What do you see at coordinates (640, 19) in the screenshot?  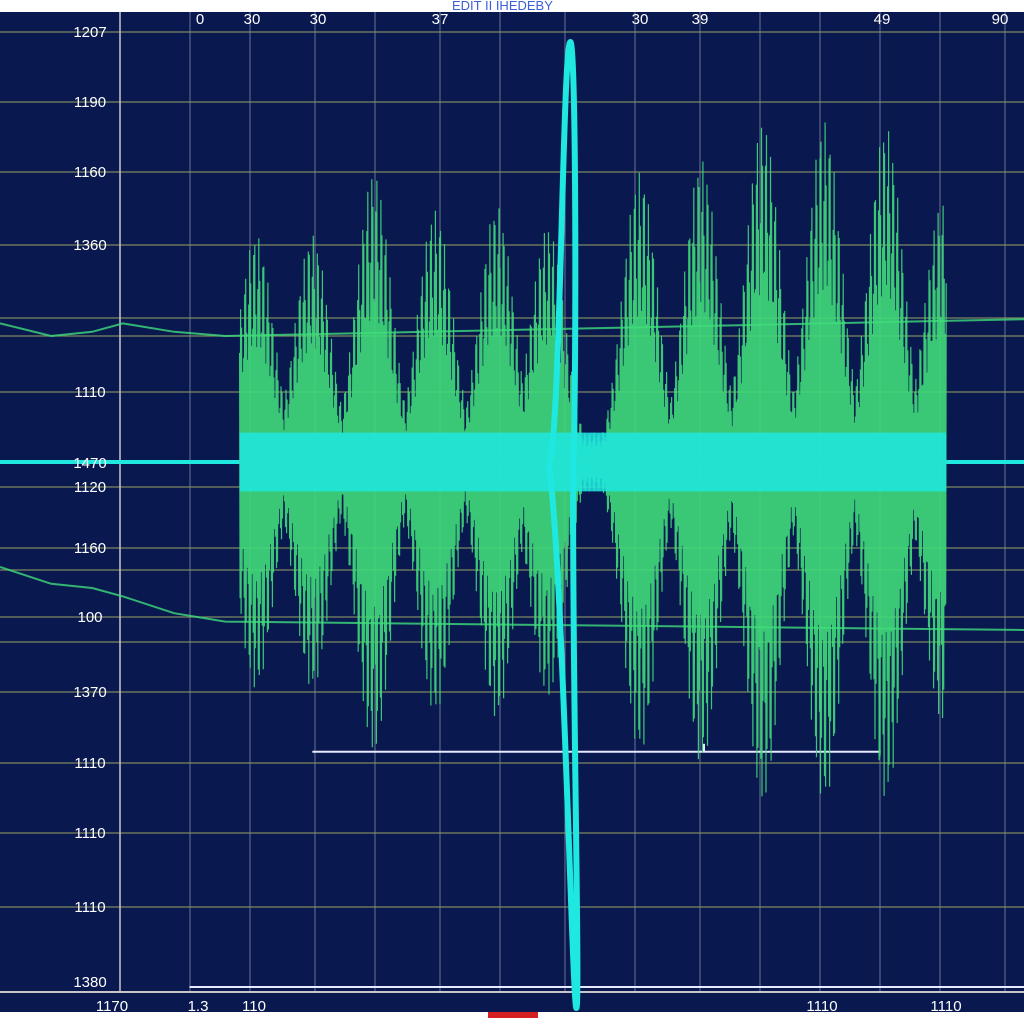 I see `x-tick-label-top-6: 30` at bounding box center [640, 19].